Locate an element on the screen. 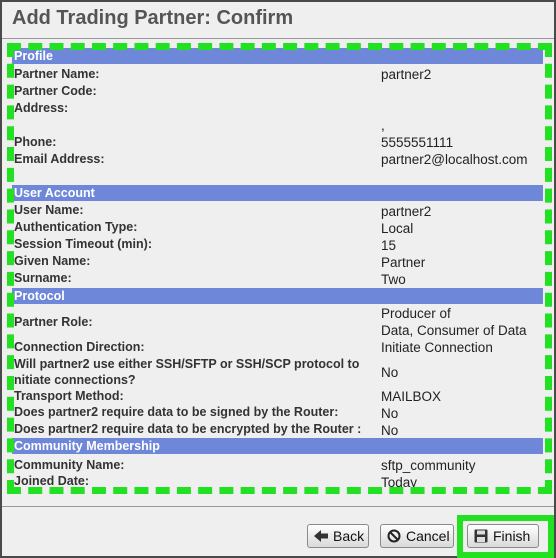 The width and height of the screenshot is (556, 558). cancel-icon is located at coordinates (394, 536).